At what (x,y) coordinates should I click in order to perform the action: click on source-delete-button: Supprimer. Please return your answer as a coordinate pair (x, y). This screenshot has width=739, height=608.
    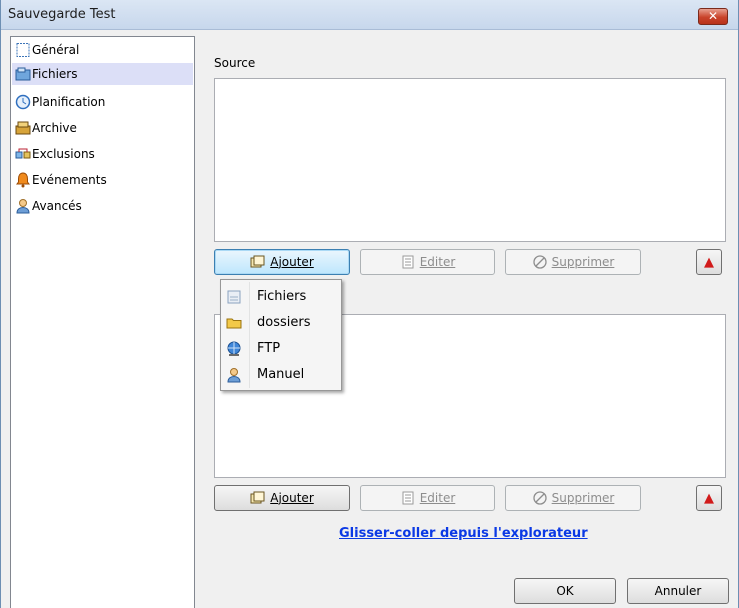
    Looking at the image, I should click on (573, 262).